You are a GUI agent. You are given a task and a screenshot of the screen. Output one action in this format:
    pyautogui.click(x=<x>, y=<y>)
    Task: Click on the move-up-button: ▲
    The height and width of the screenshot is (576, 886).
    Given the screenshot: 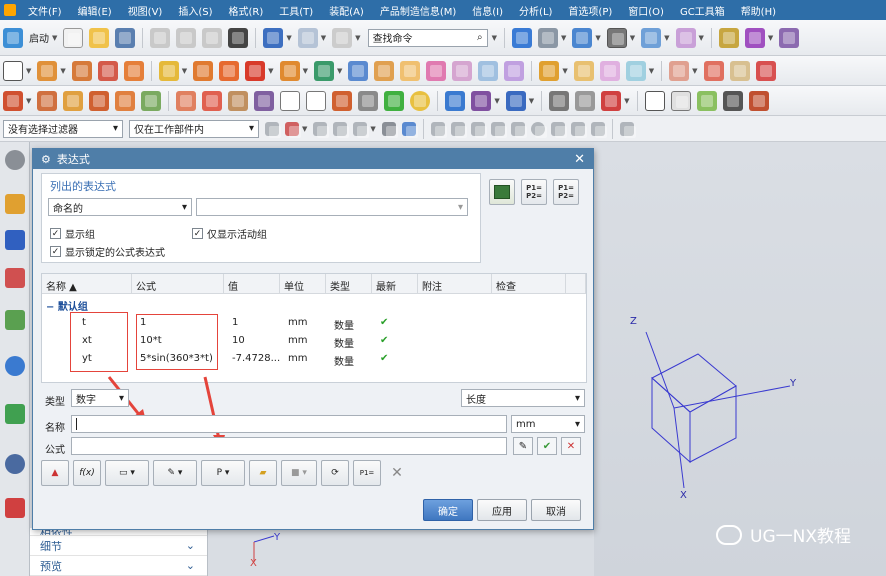 What is the action you would take?
    pyautogui.click(x=55, y=473)
    